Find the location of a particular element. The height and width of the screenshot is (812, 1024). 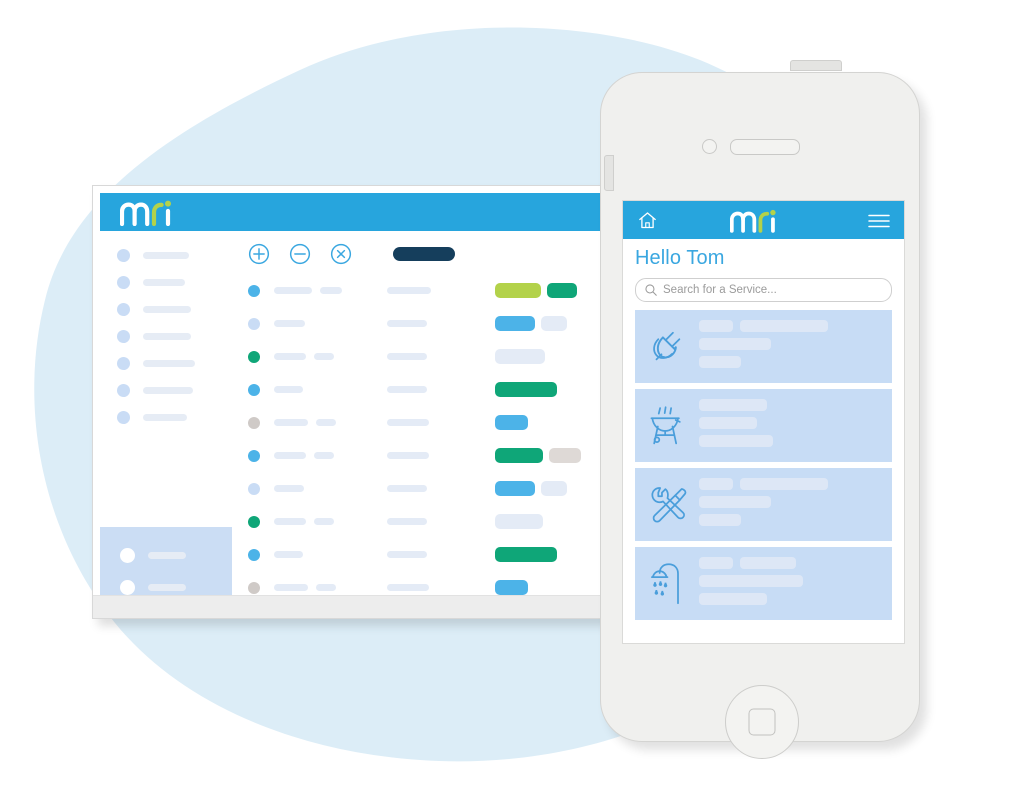

mri-logo is located at coordinates (145, 213).